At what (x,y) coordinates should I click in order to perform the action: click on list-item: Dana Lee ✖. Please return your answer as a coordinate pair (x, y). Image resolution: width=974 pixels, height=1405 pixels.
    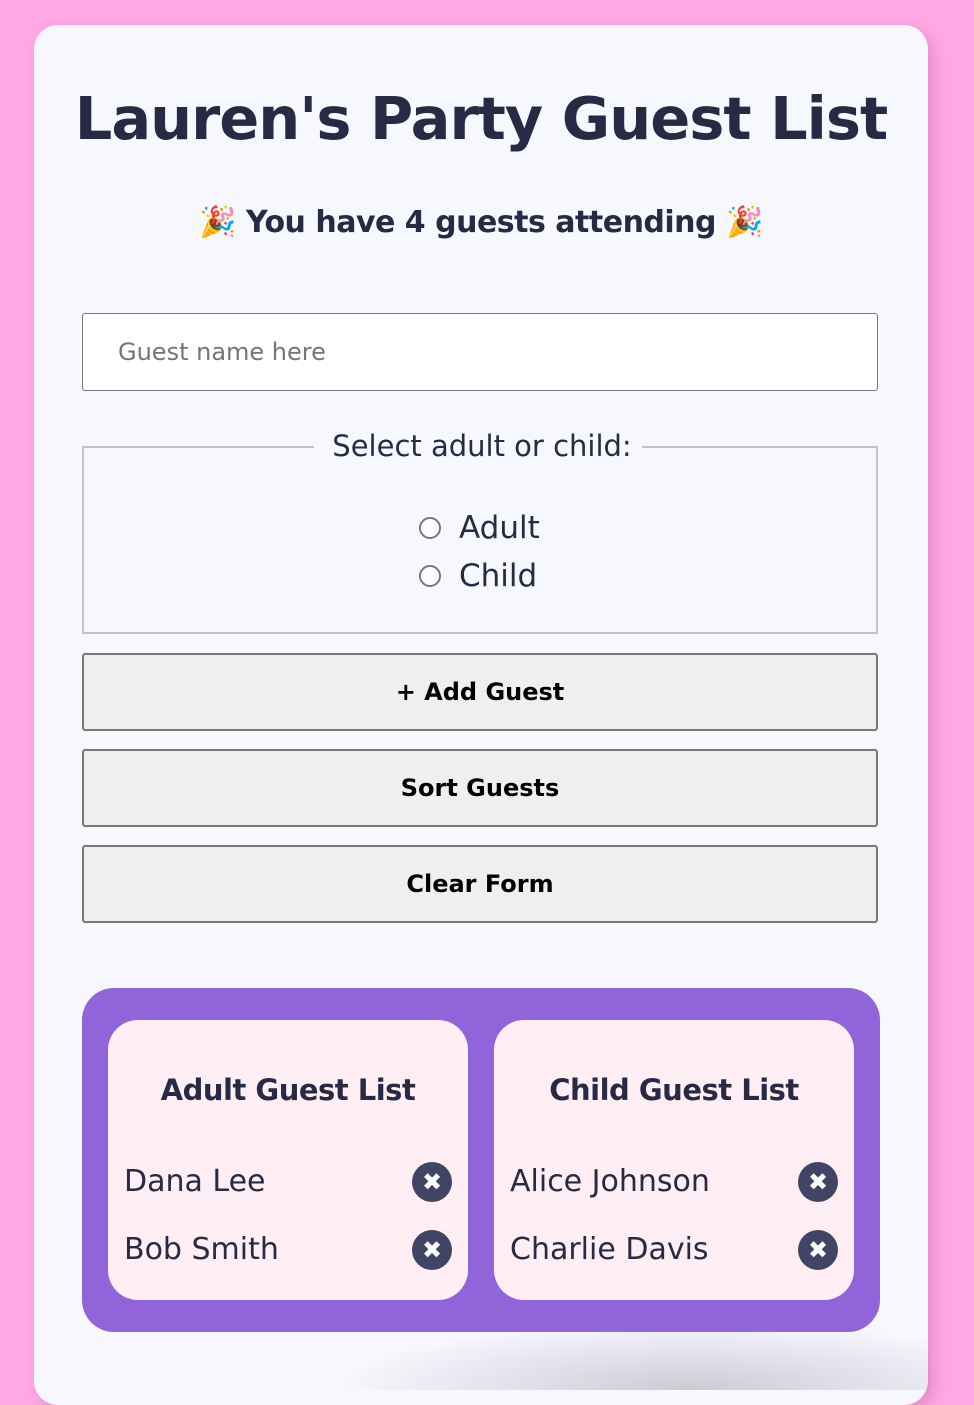
    Looking at the image, I should click on (288, 1182).